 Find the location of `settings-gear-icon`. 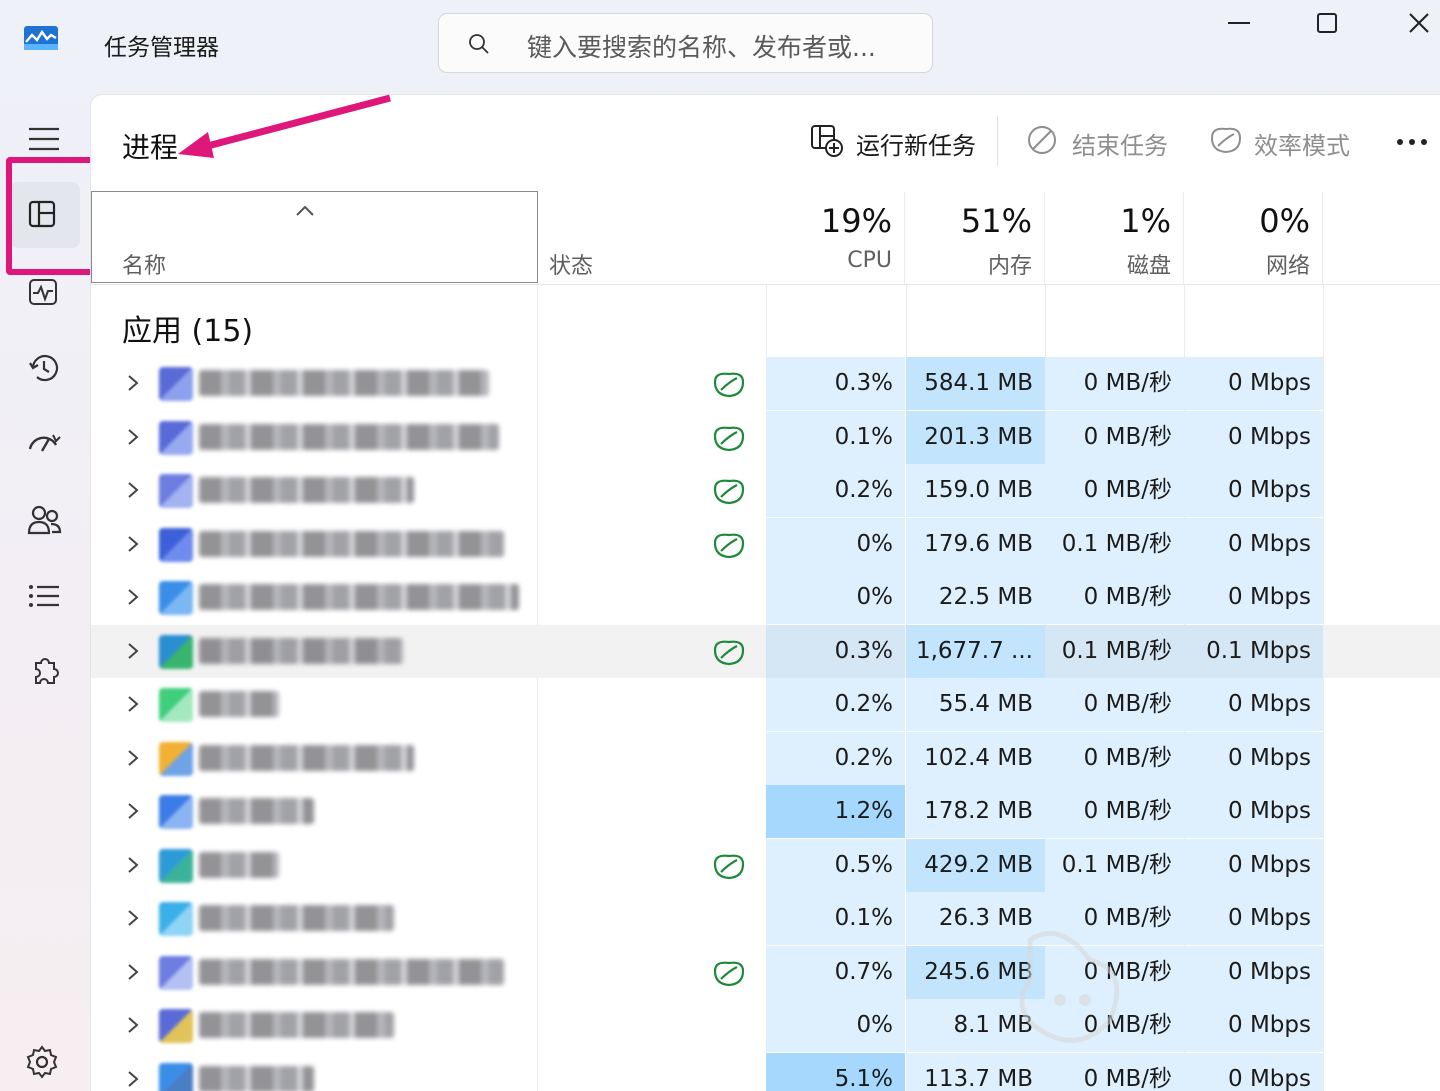

settings-gear-icon is located at coordinates (42, 1062).